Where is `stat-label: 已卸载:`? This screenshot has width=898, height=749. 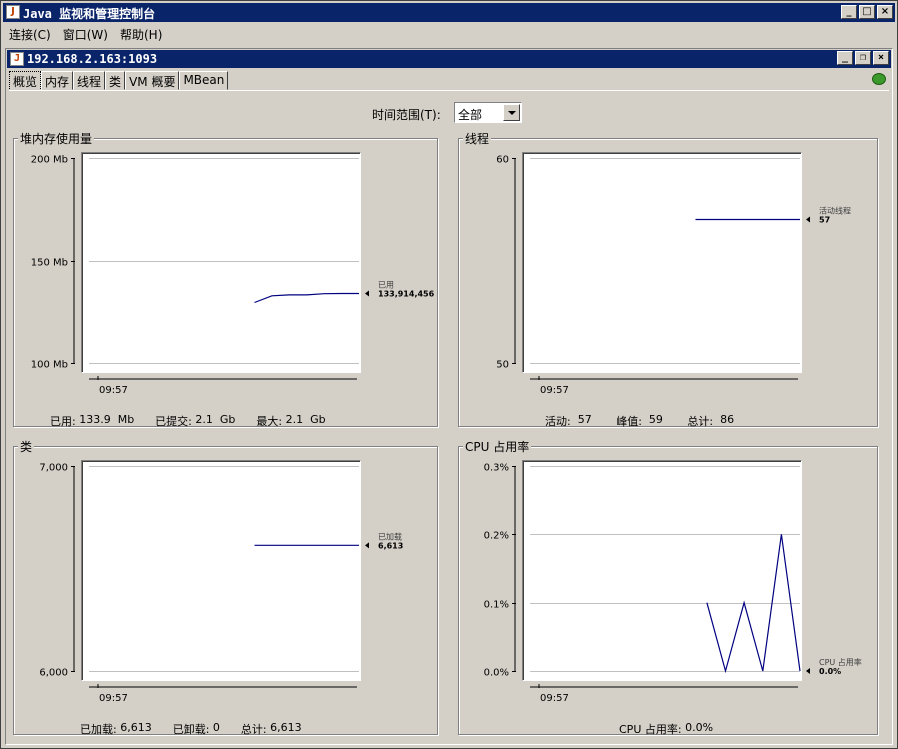
stat-label: 已卸载: is located at coordinates (191, 729).